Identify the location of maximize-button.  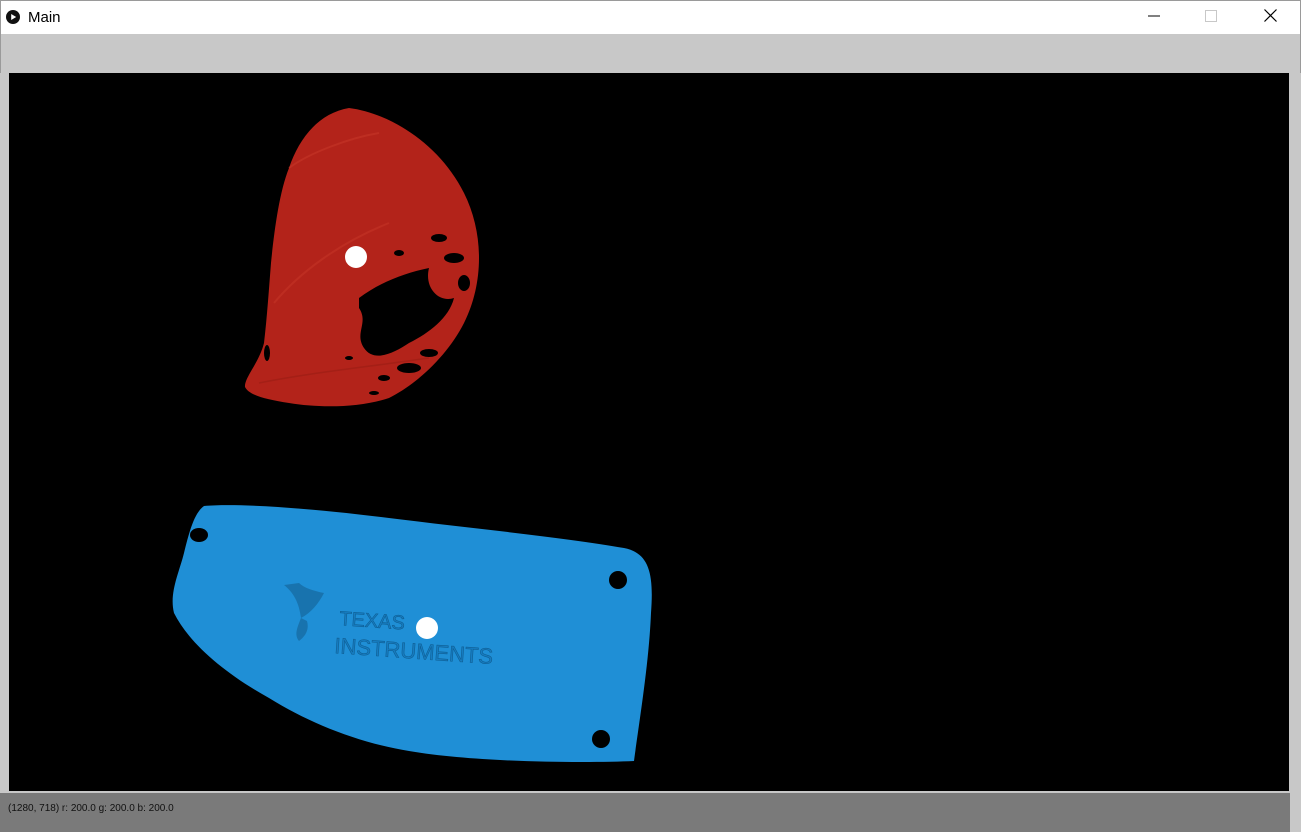
(1211, 17).